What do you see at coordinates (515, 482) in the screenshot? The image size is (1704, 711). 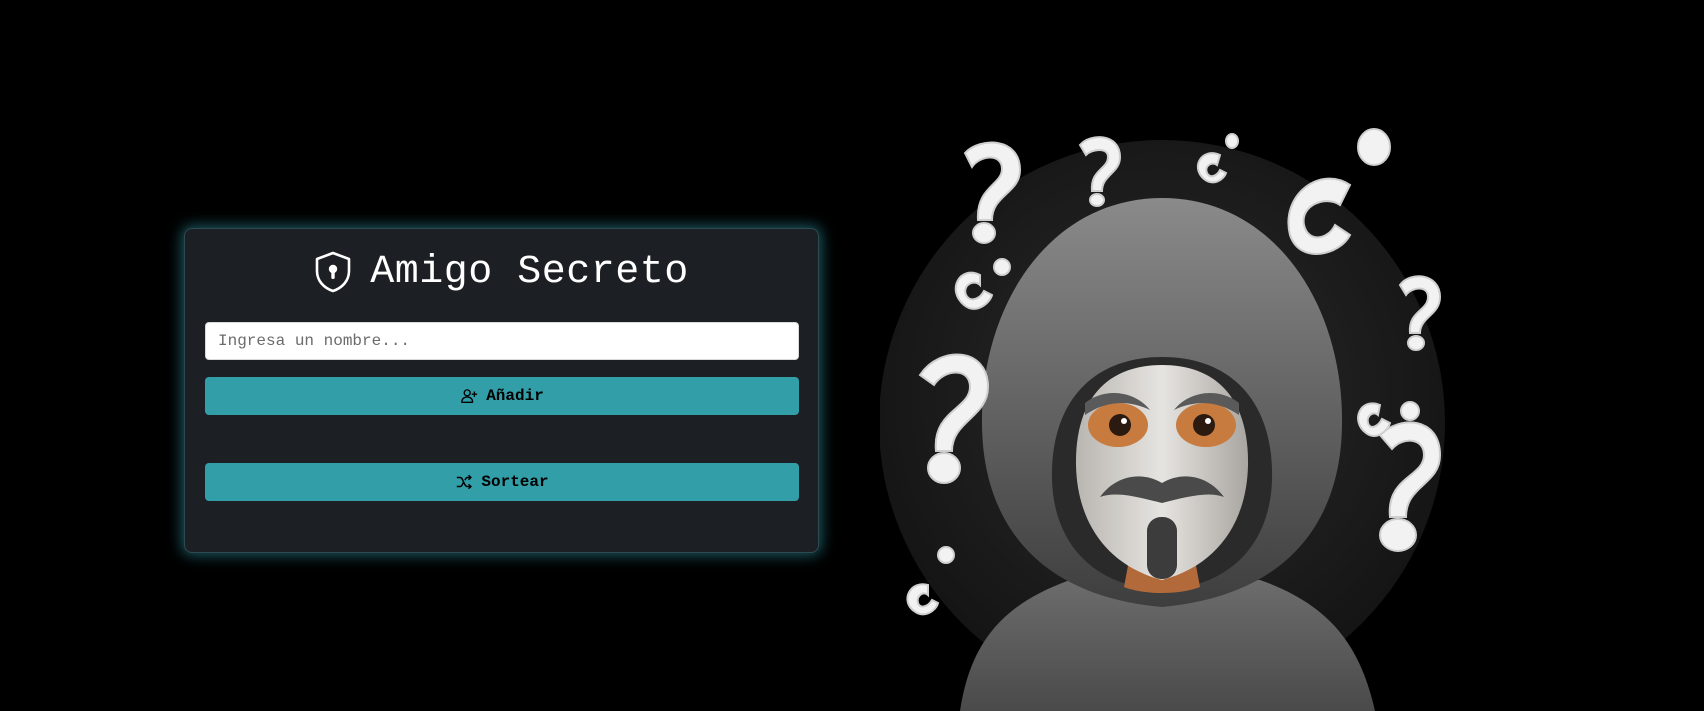 I see `draw-button-label: Sortear` at bounding box center [515, 482].